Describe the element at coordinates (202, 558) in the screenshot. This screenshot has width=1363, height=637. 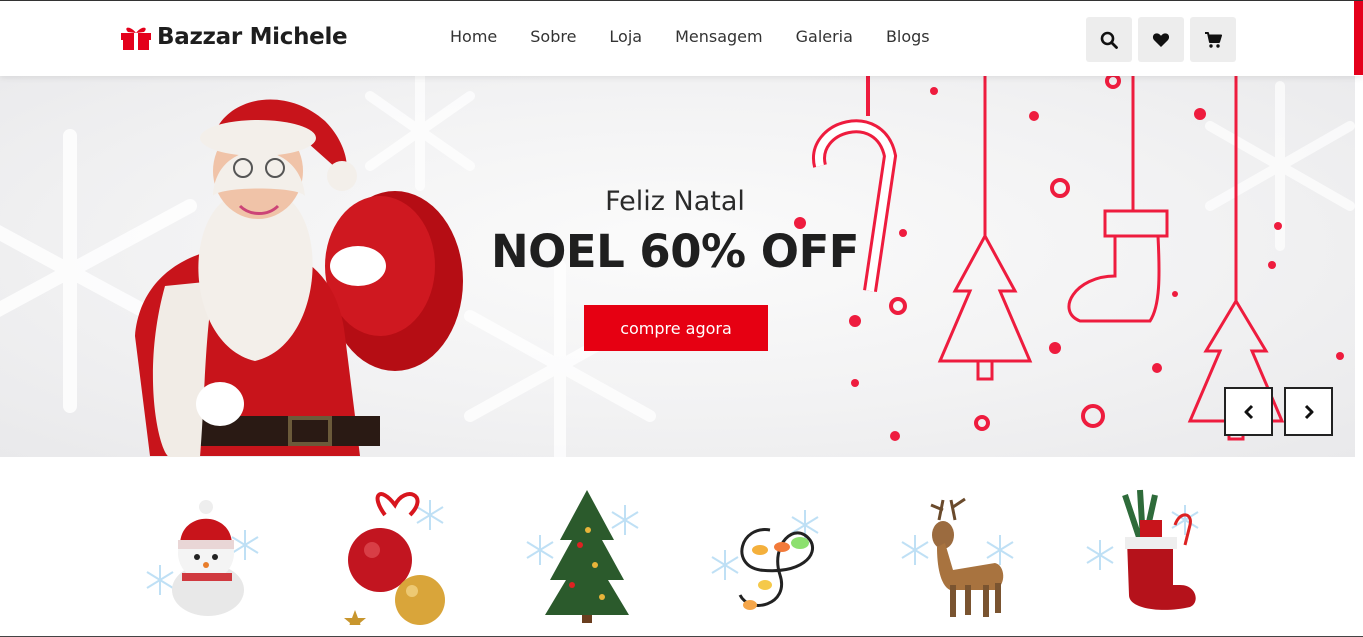
I see `snowman-icon` at that location.